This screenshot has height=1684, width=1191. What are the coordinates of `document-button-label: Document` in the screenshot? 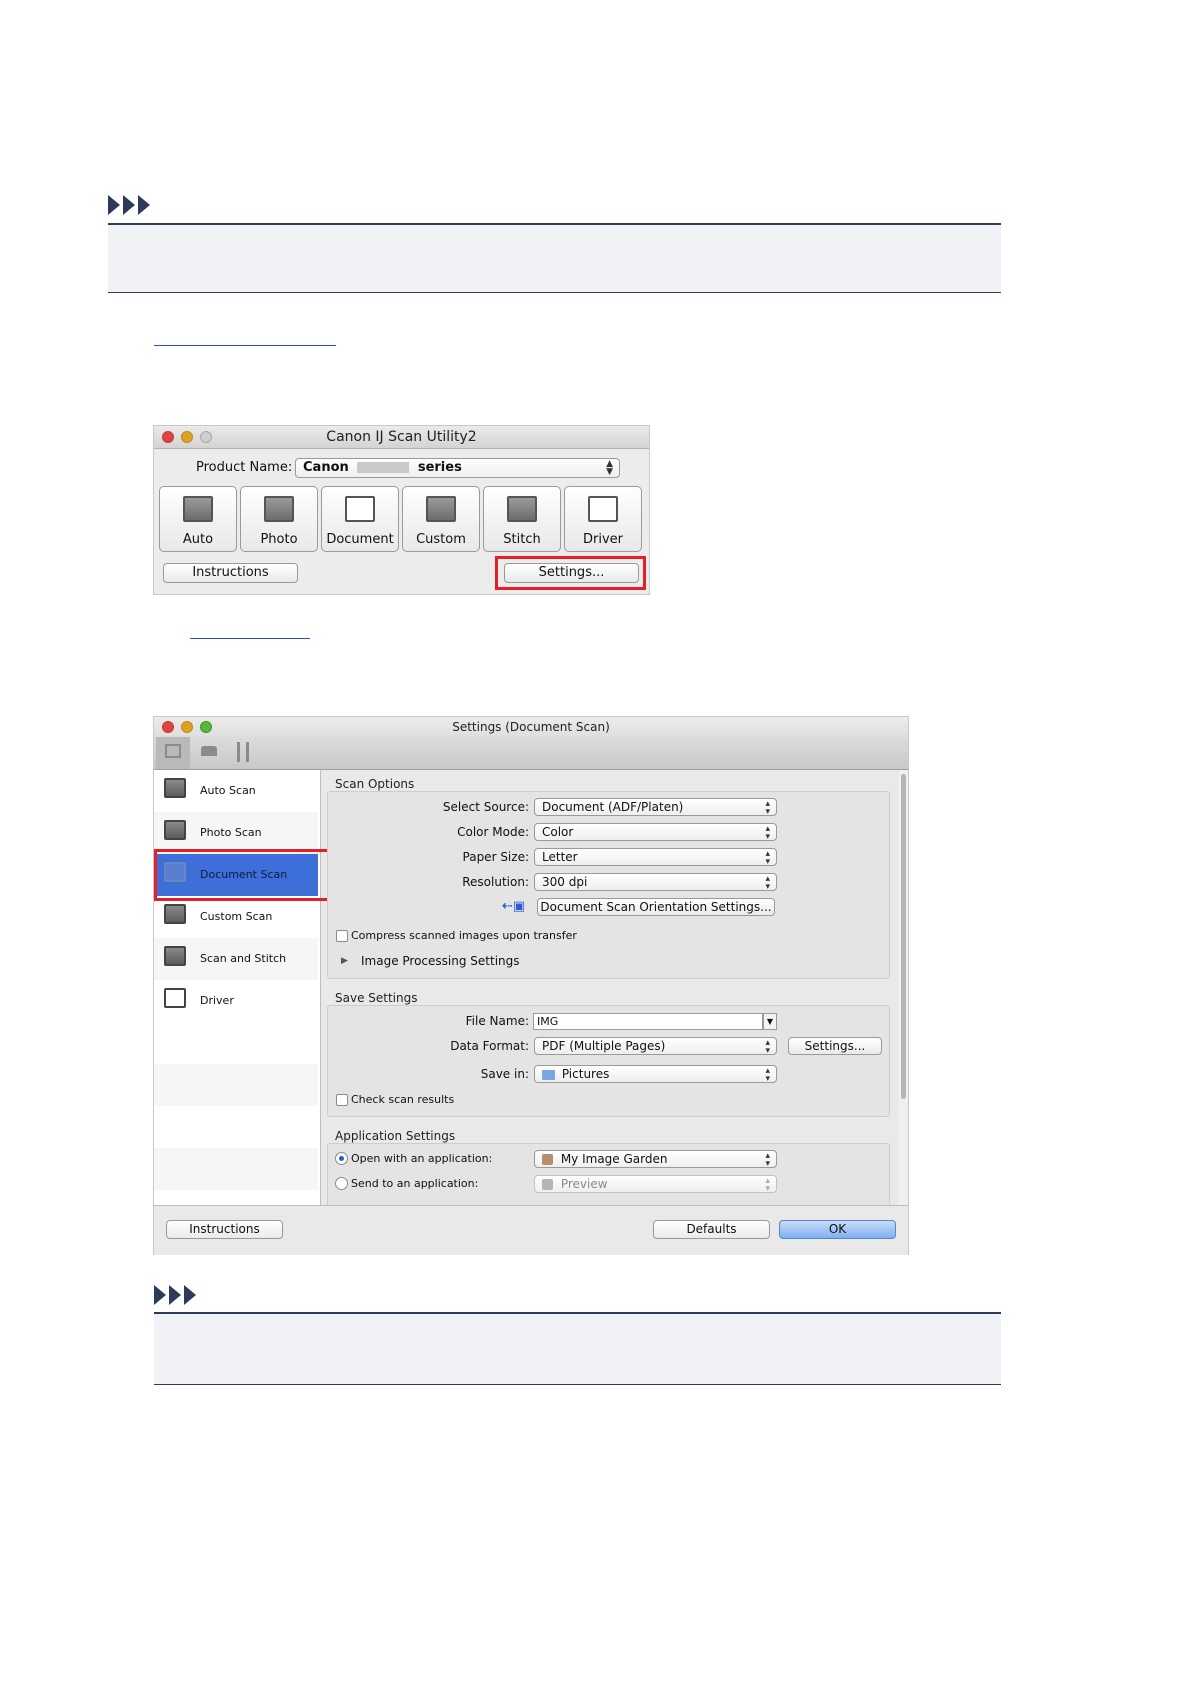 It's located at (360, 539).